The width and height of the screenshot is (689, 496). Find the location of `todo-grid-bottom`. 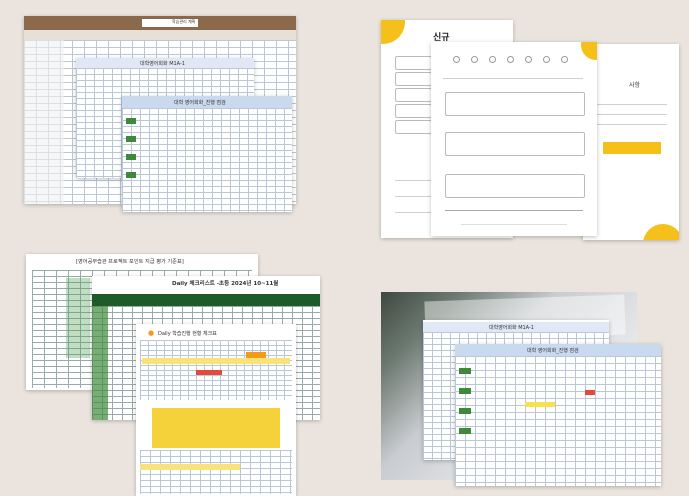

todo-grid-bottom is located at coordinates (216, 472).